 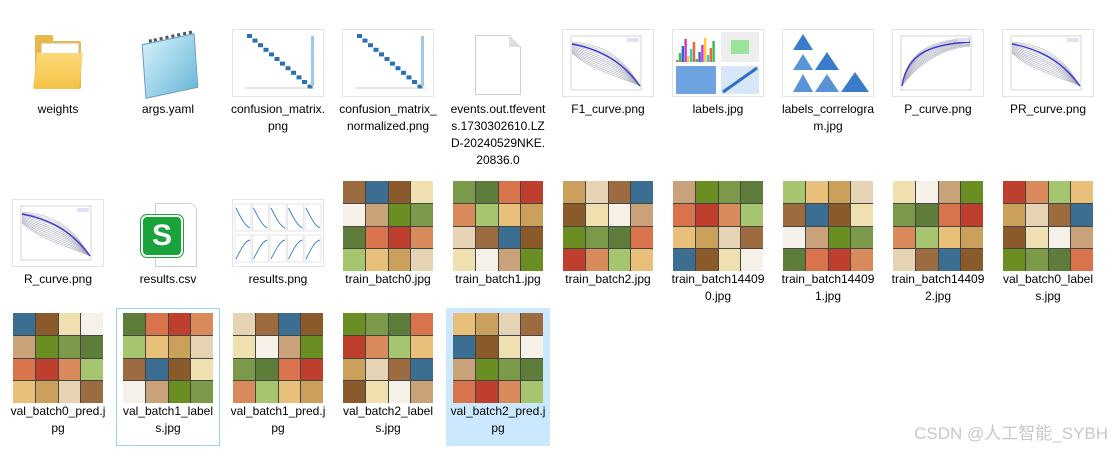 What do you see at coordinates (938, 287) in the screenshot?
I see `file-name: train_batch144092.jpg` at bounding box center [938, 287].